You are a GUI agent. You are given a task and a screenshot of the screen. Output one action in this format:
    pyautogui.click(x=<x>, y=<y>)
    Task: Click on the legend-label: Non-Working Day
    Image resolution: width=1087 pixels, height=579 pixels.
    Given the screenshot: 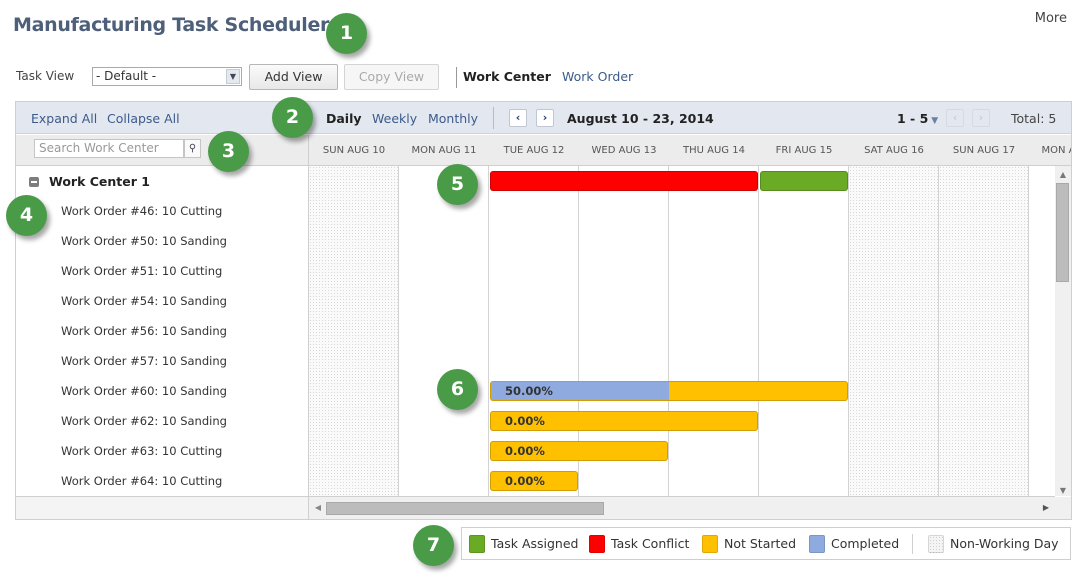 What is the action you would take?
    pyautogui.click(x=1004, y=543)
    